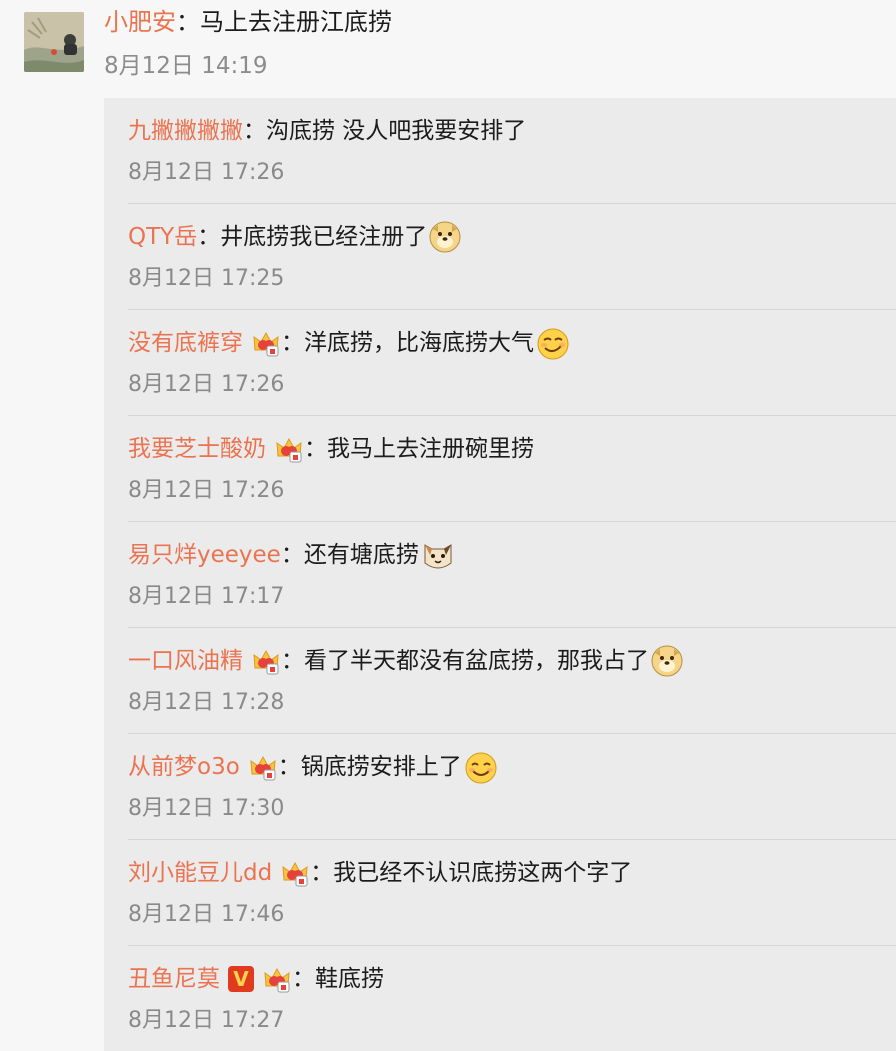  Describe the element at coordinates (500, 681) in the screenshot. I see `reply-item: 一口风油精 ：看了半天都没有盆底捞，那我占了 8月12日 17:28` at that location.